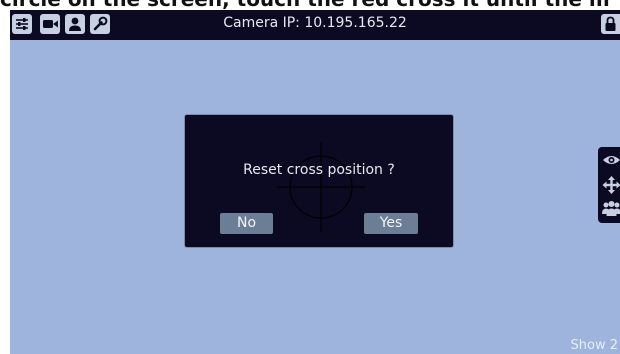 The width and height of the screenshot is (620, 354). I want to click on lock-icon, so click(610, 24).